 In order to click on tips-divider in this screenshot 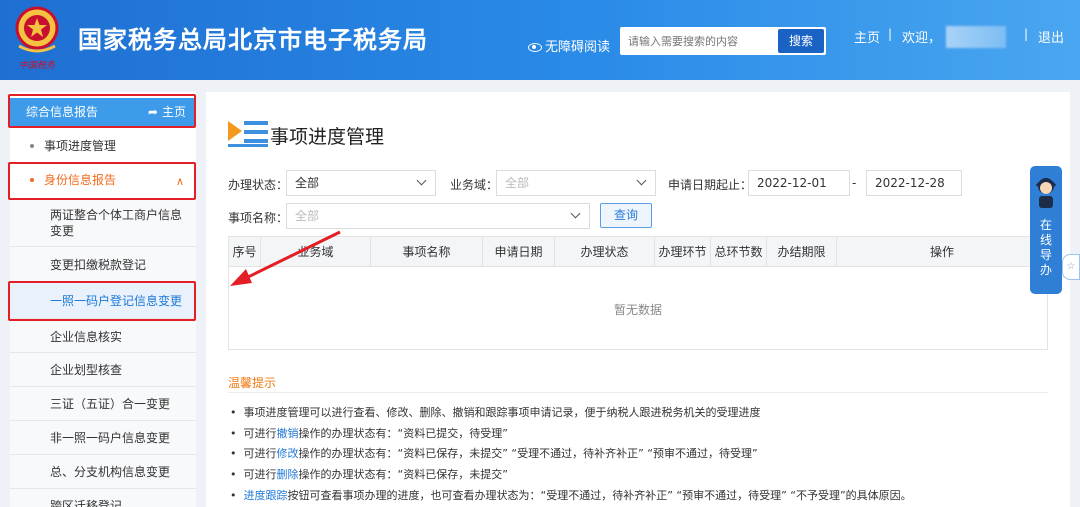, I will do `click(638, 392)`.